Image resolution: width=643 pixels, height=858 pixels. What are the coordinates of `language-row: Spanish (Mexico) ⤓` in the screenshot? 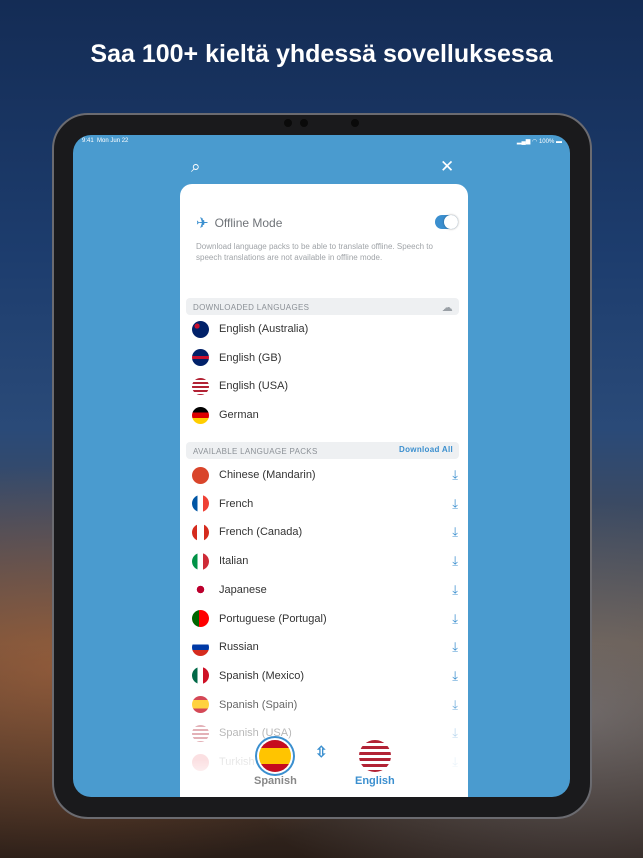 It's located at (327, 676).